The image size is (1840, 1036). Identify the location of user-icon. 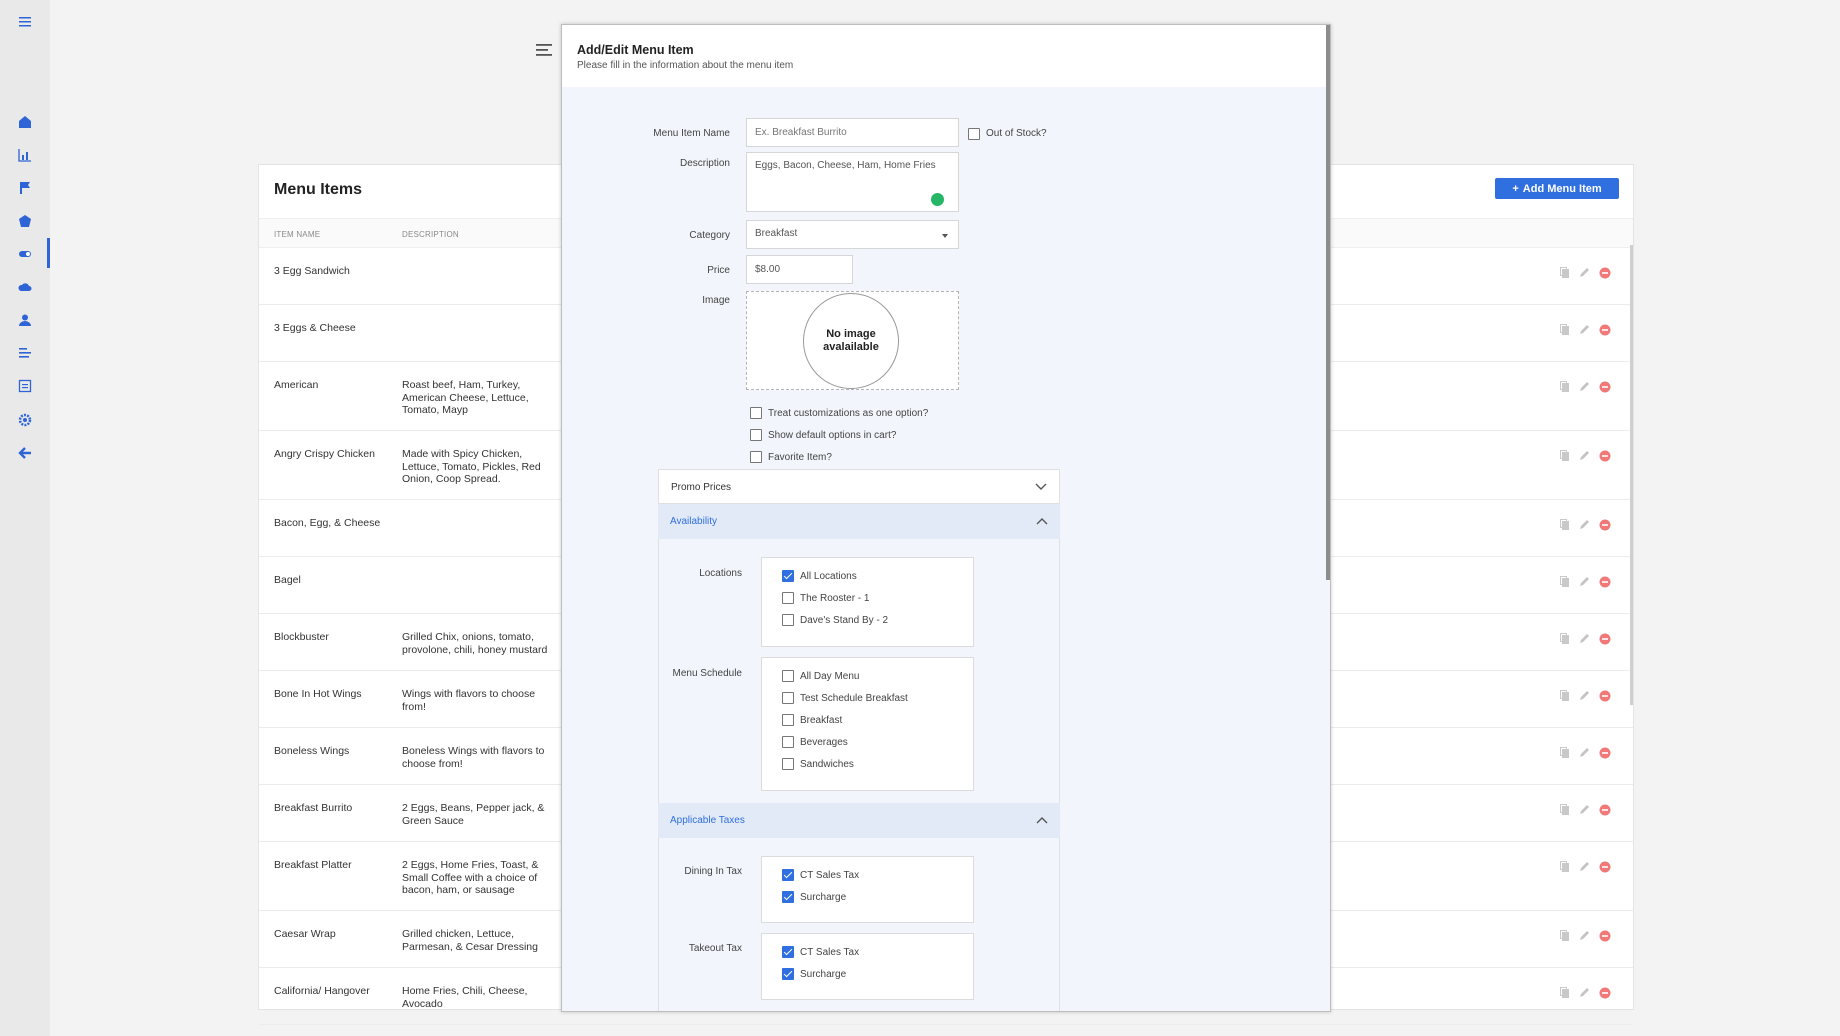
(25, 320).